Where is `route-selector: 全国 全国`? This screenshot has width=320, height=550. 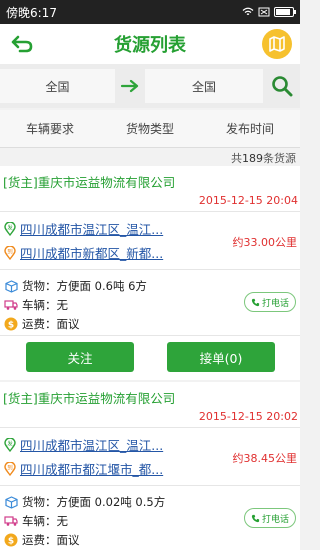 route-selector: 全国 全国 is located at coordinates (150, 86).